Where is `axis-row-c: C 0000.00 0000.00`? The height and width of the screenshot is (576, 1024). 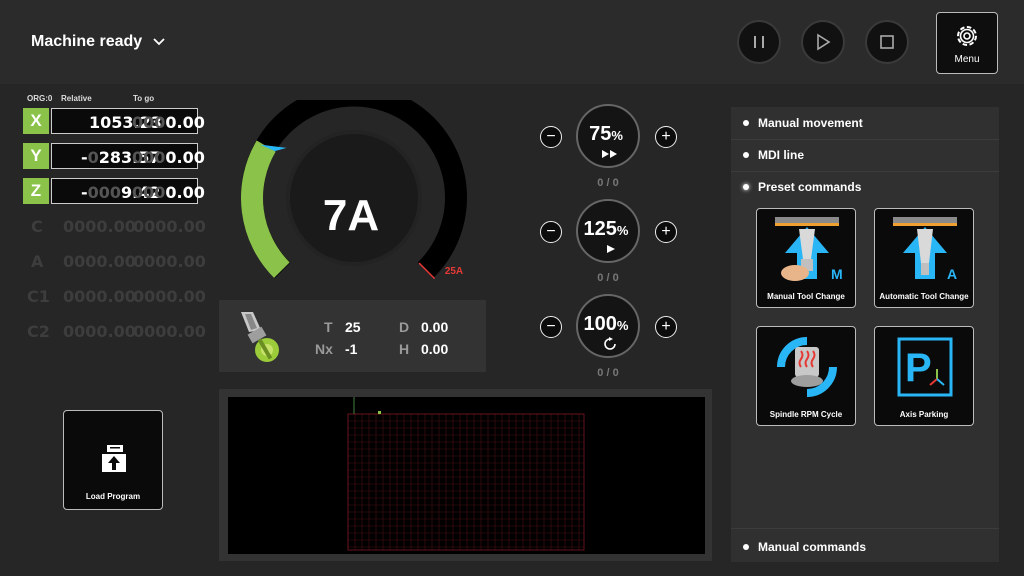 axis-row-c: C 0000.00 0000.00 is located at coordinates (118, 226).